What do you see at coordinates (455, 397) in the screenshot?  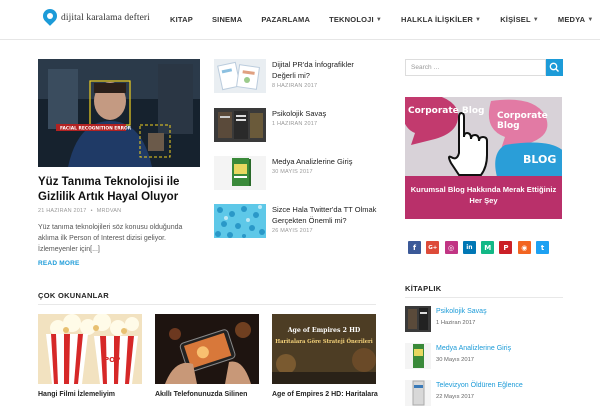 I see `book-date: 22 Mayıs 2017` at bounding box center [455, 397].